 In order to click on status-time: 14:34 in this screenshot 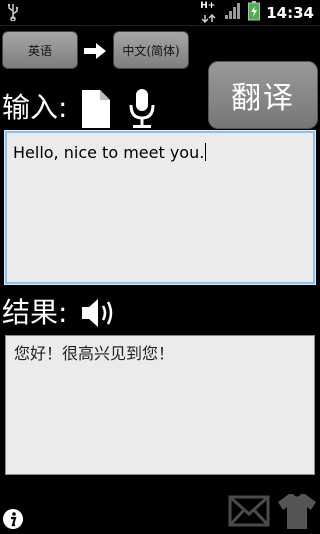, I will do `click(290, 13)`.